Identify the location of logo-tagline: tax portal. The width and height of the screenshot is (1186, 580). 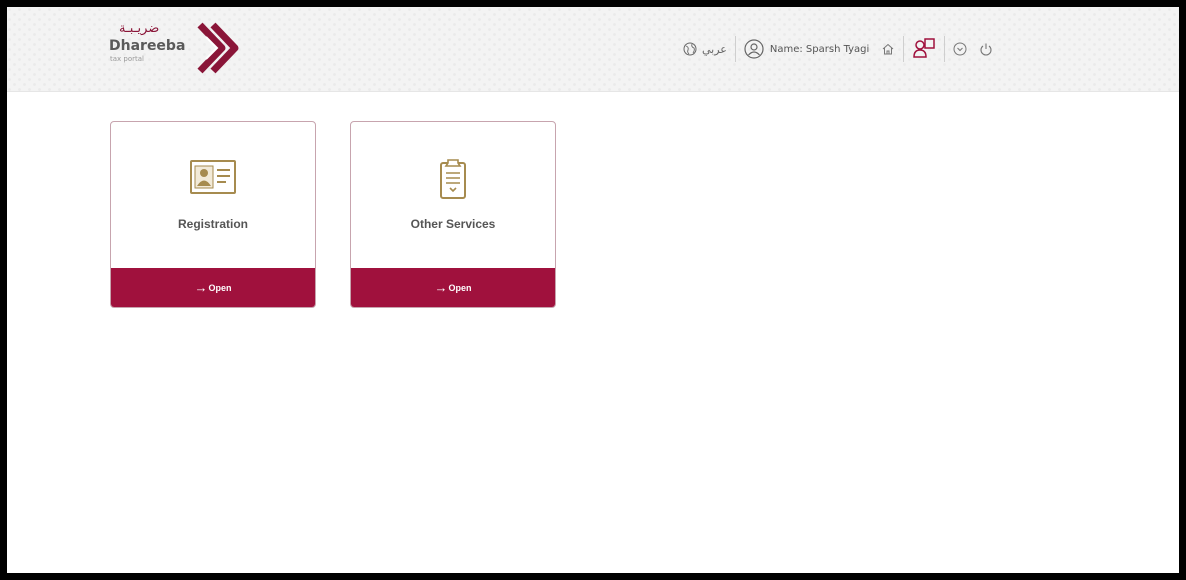
(127, 59).